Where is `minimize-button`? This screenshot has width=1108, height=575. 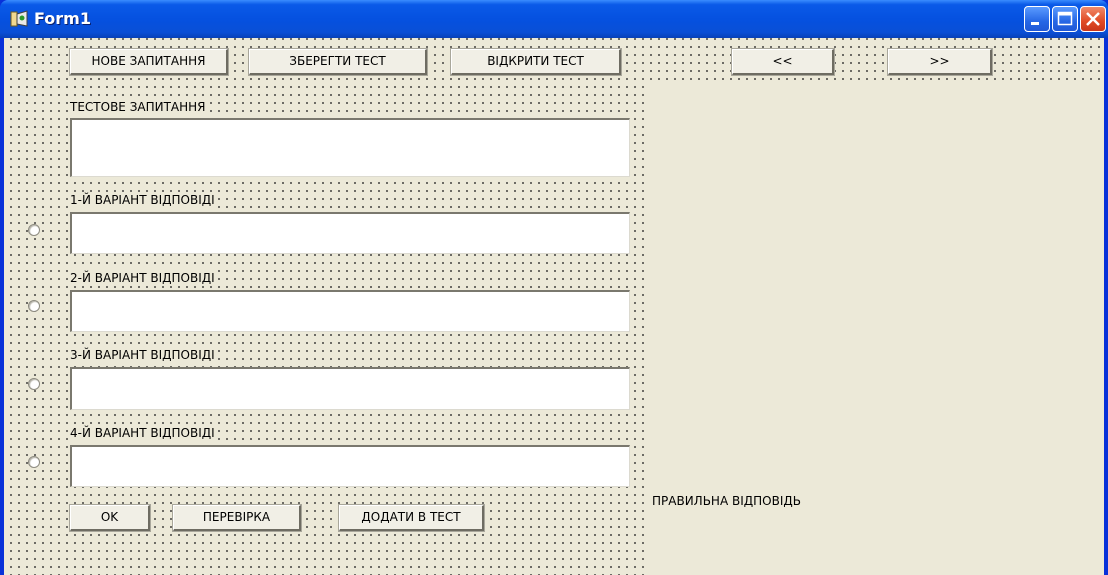 minimize-button is located at coordinates (1037, 19).